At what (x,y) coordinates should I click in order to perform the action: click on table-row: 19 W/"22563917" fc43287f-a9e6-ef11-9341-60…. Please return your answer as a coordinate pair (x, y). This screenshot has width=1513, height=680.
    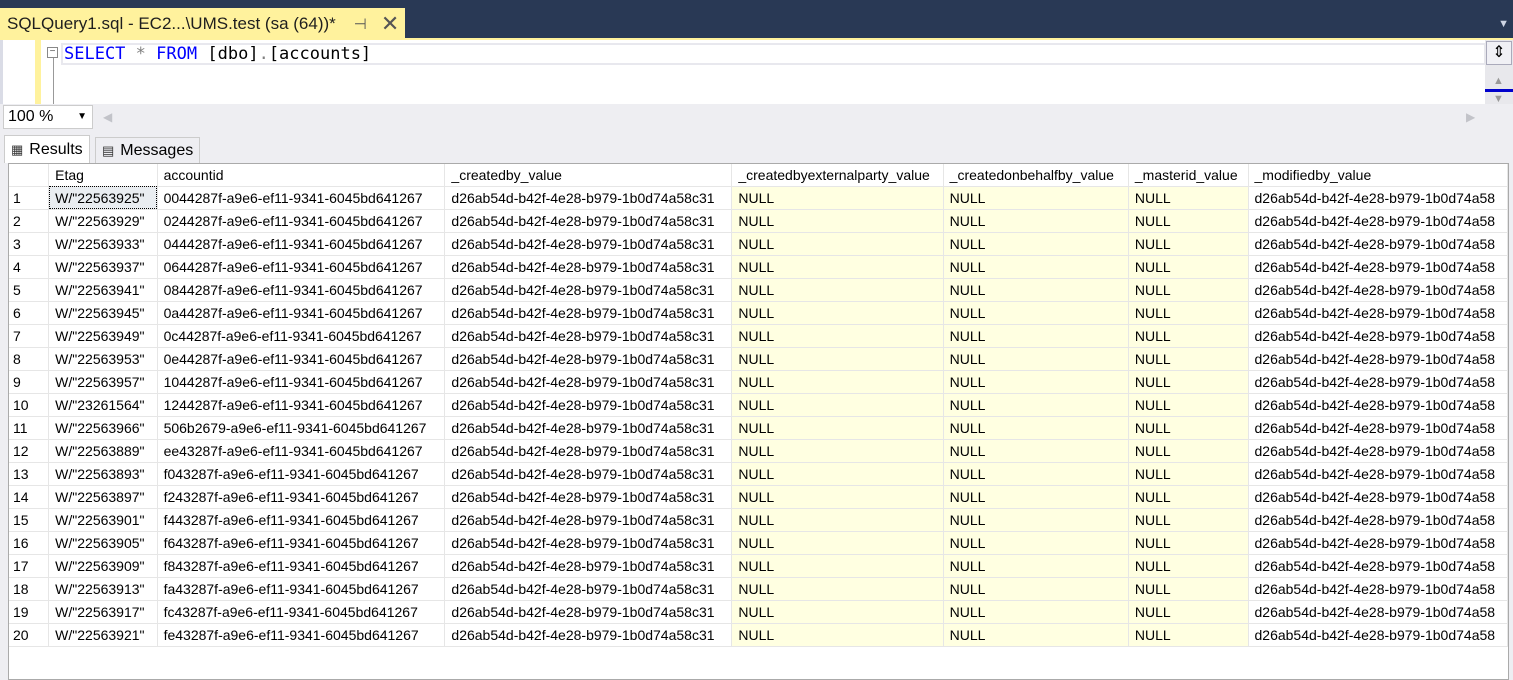
    Looking at the image, I should click on (758, 612).